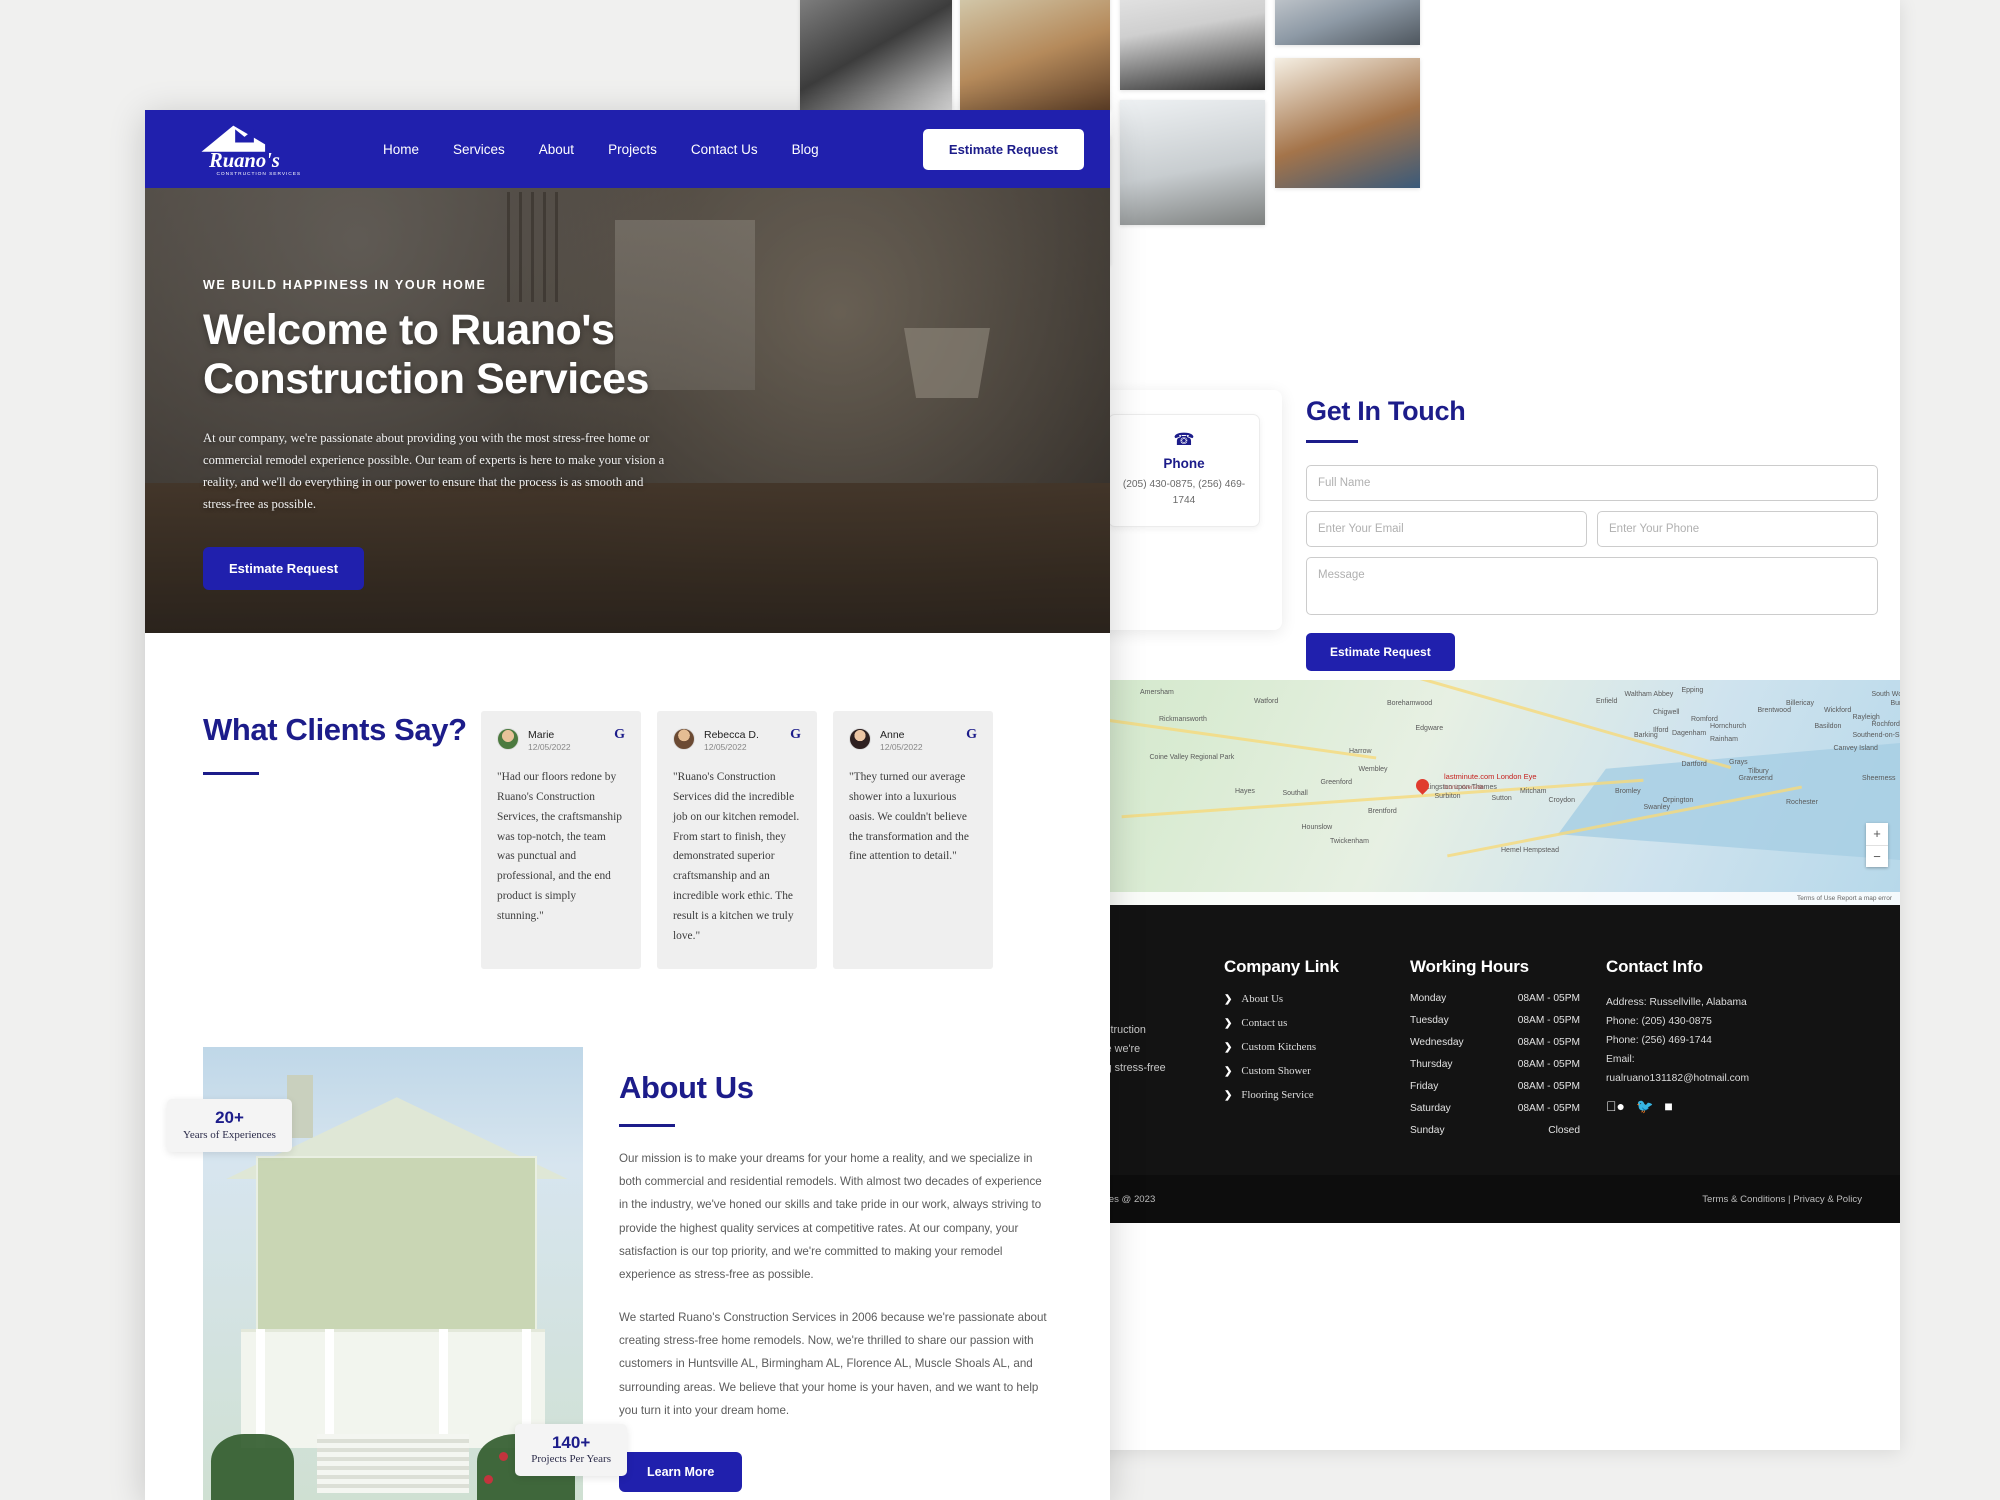  I want to click on map-place-label: Sheerness, so click(1879, 778).